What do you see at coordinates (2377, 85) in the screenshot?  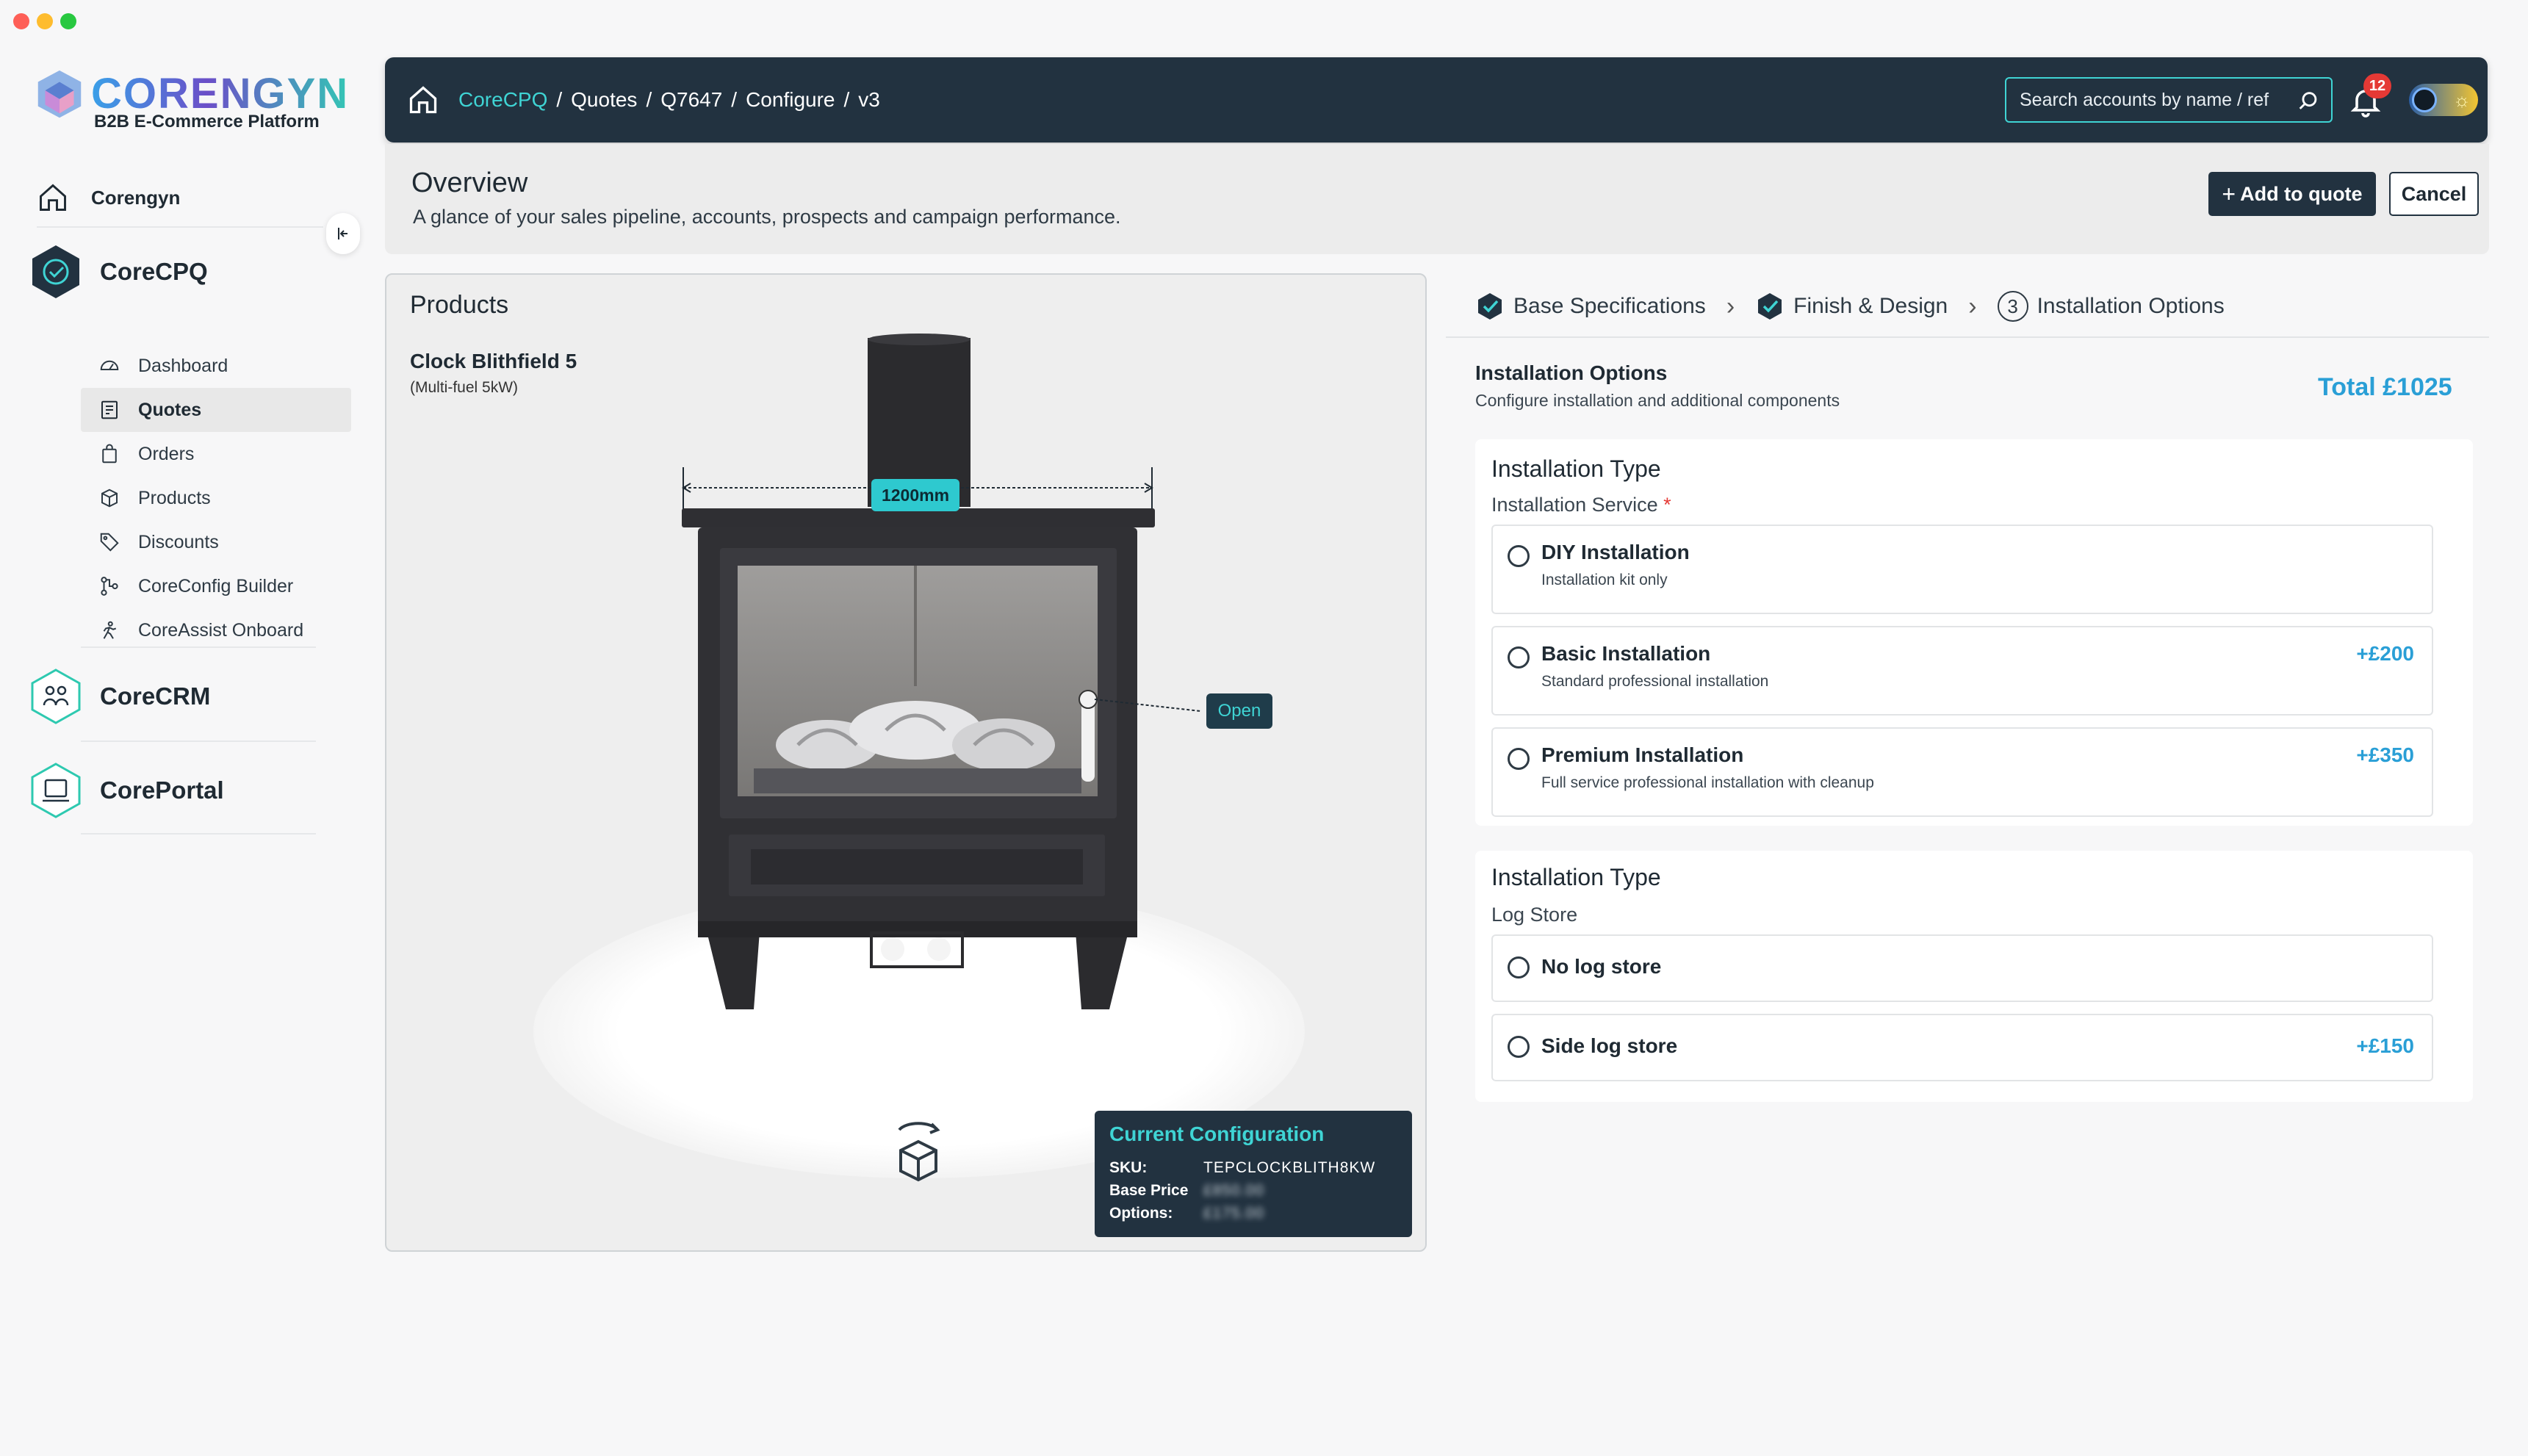 I see `notification-badge: 12` at bounding box center [2377, 85].